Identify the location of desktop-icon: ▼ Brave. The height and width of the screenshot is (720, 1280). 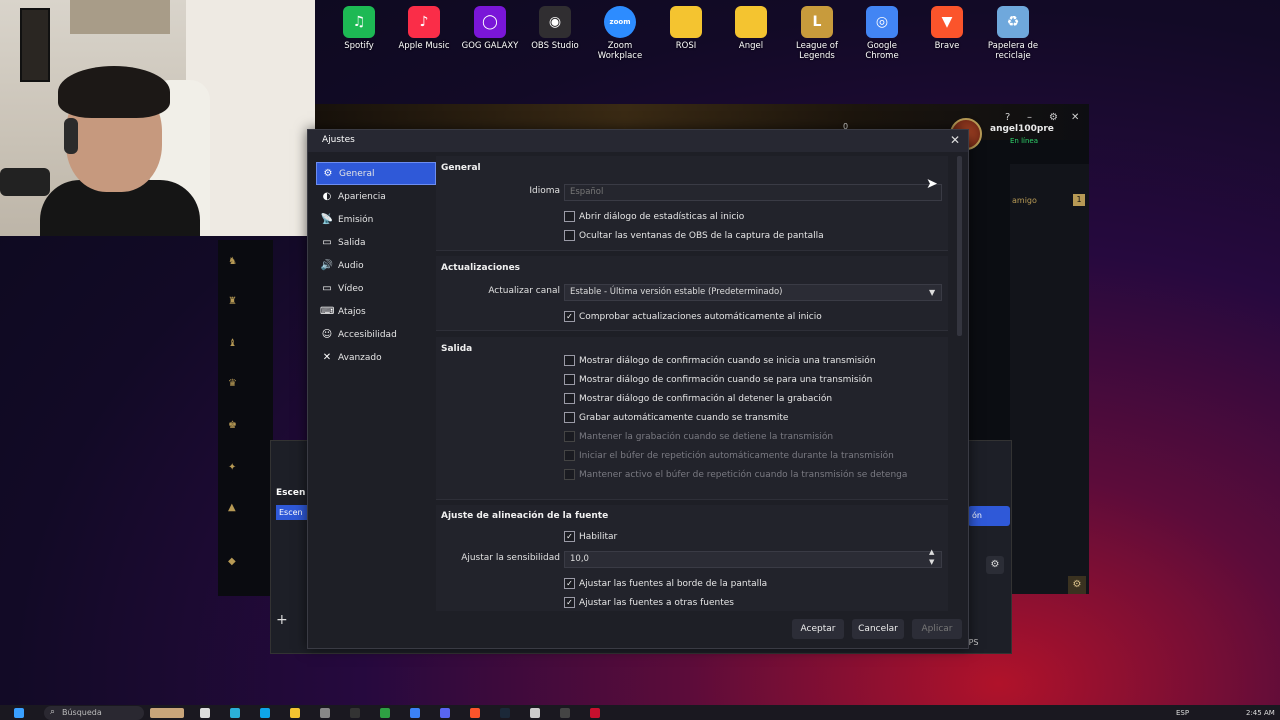
(947, 27).